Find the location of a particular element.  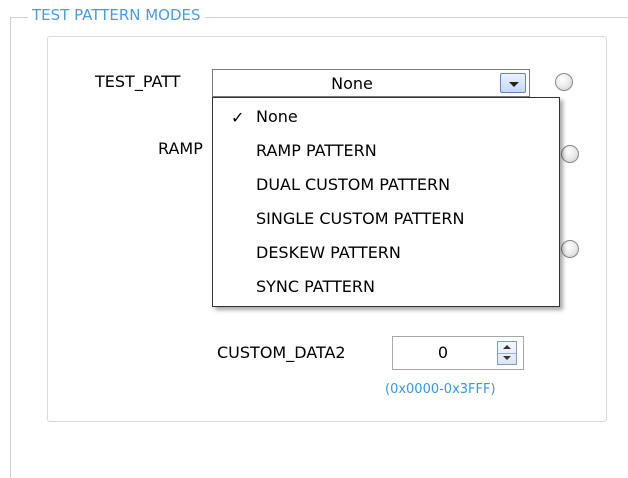

ramp-label: RAMP is located at coordinates (180, 148).